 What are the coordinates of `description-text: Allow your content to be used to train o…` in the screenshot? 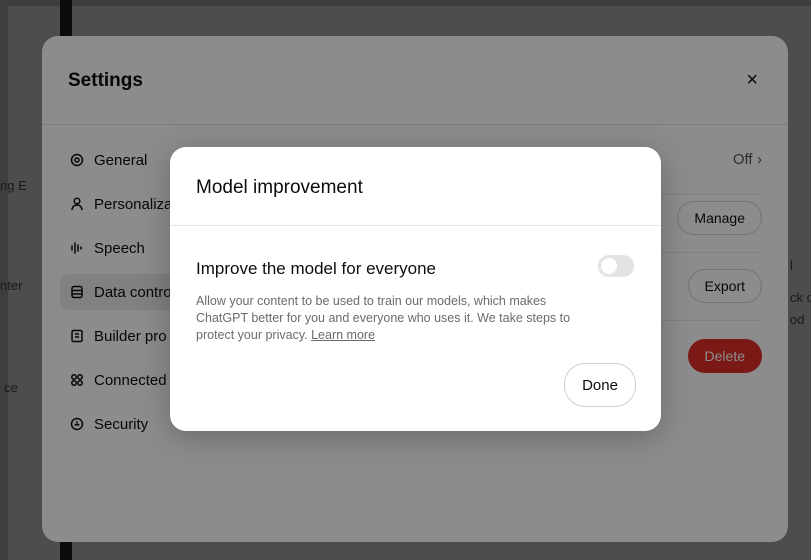 It's located at (383, 318).